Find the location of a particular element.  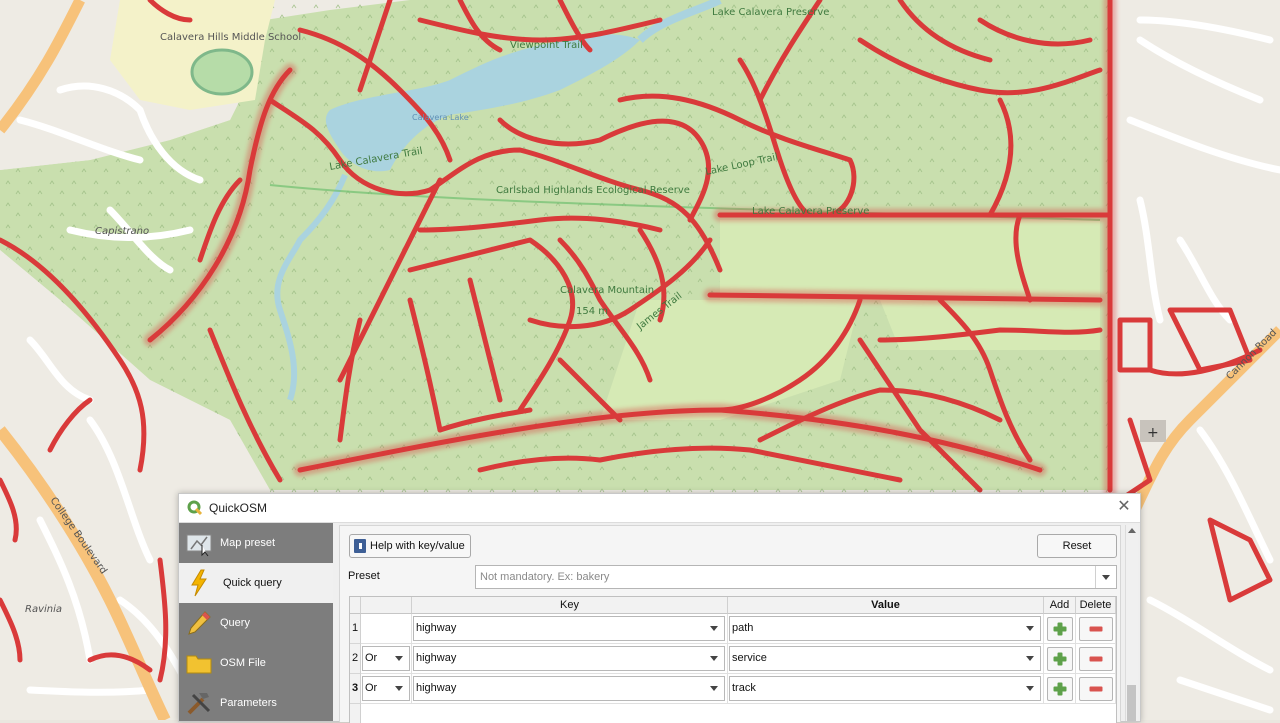

sidebar-label: Map preset is located at coordinates (248, 543).